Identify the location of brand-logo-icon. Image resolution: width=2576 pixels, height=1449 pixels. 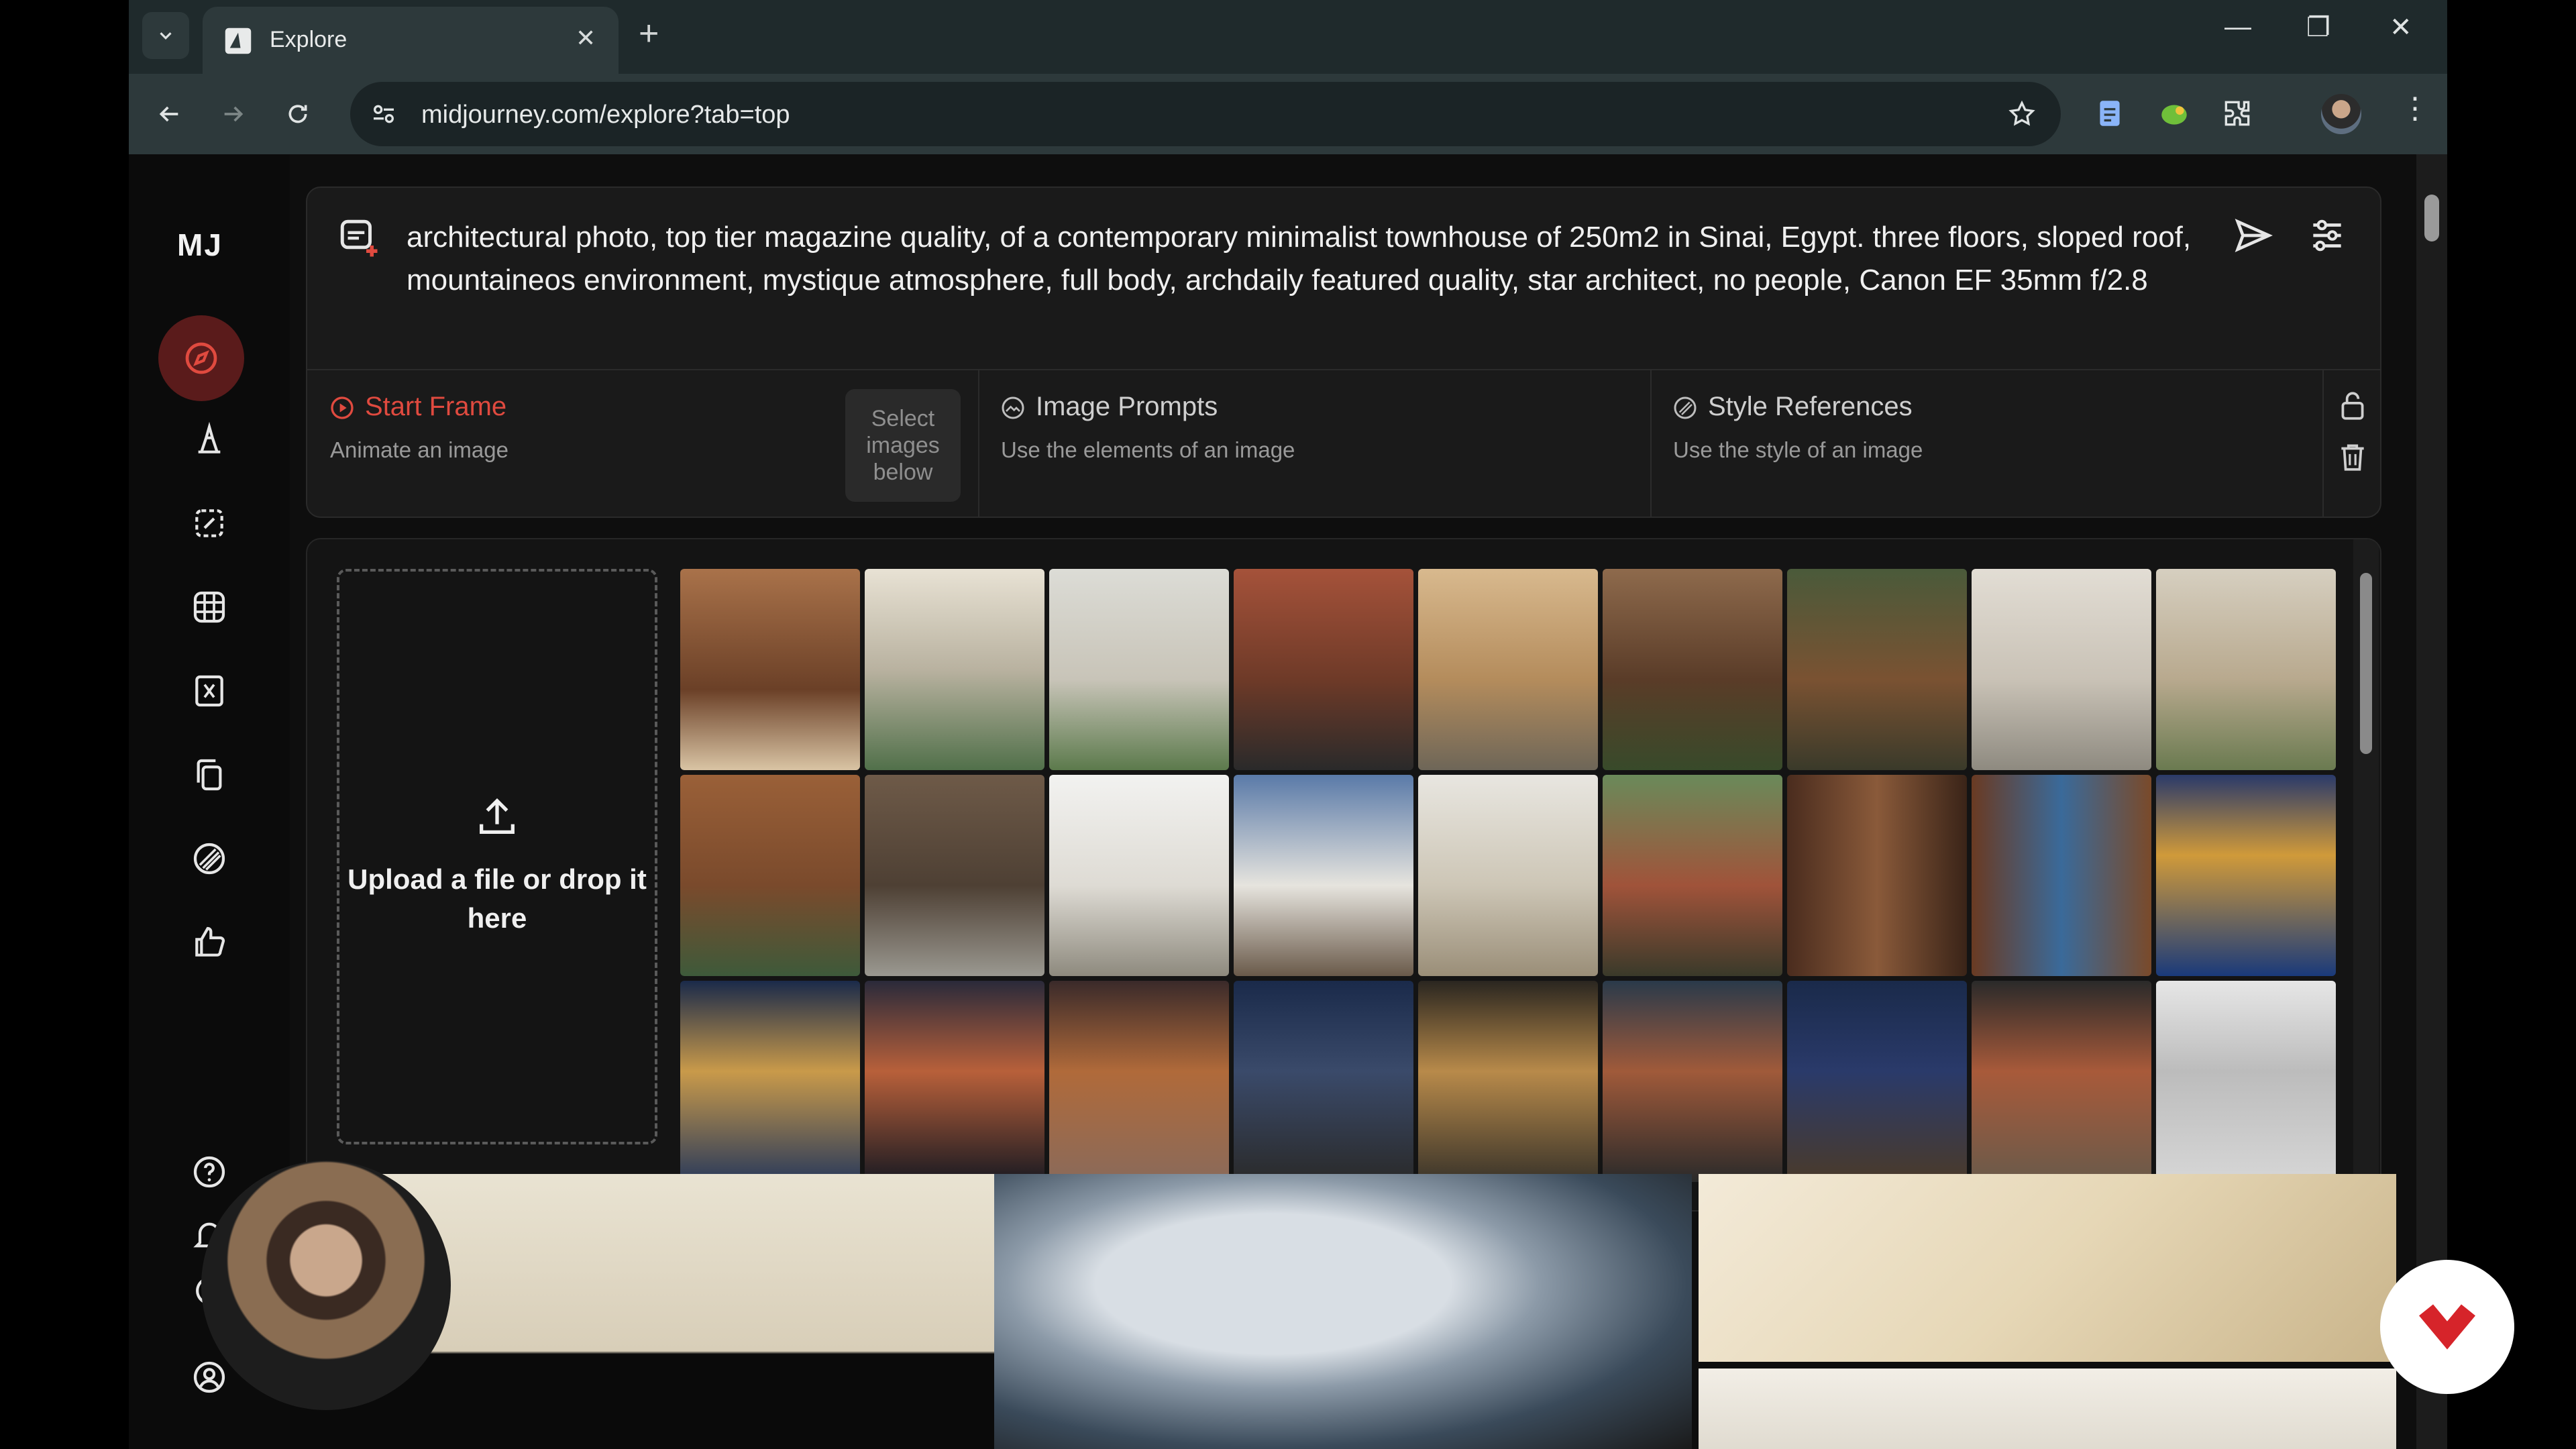
(2447, 1327).